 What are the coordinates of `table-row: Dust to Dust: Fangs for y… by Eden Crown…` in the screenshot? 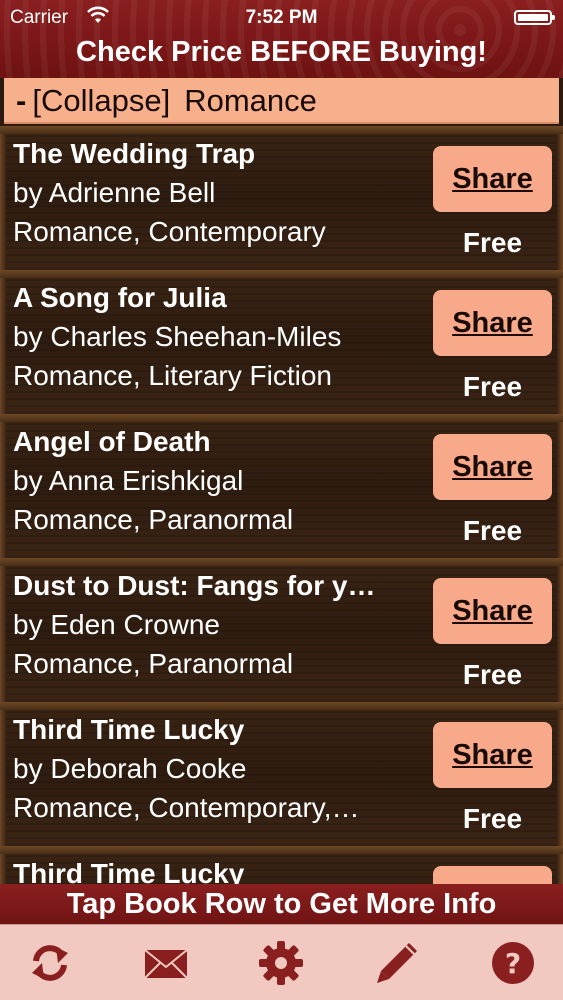 It's located at (281, 630).